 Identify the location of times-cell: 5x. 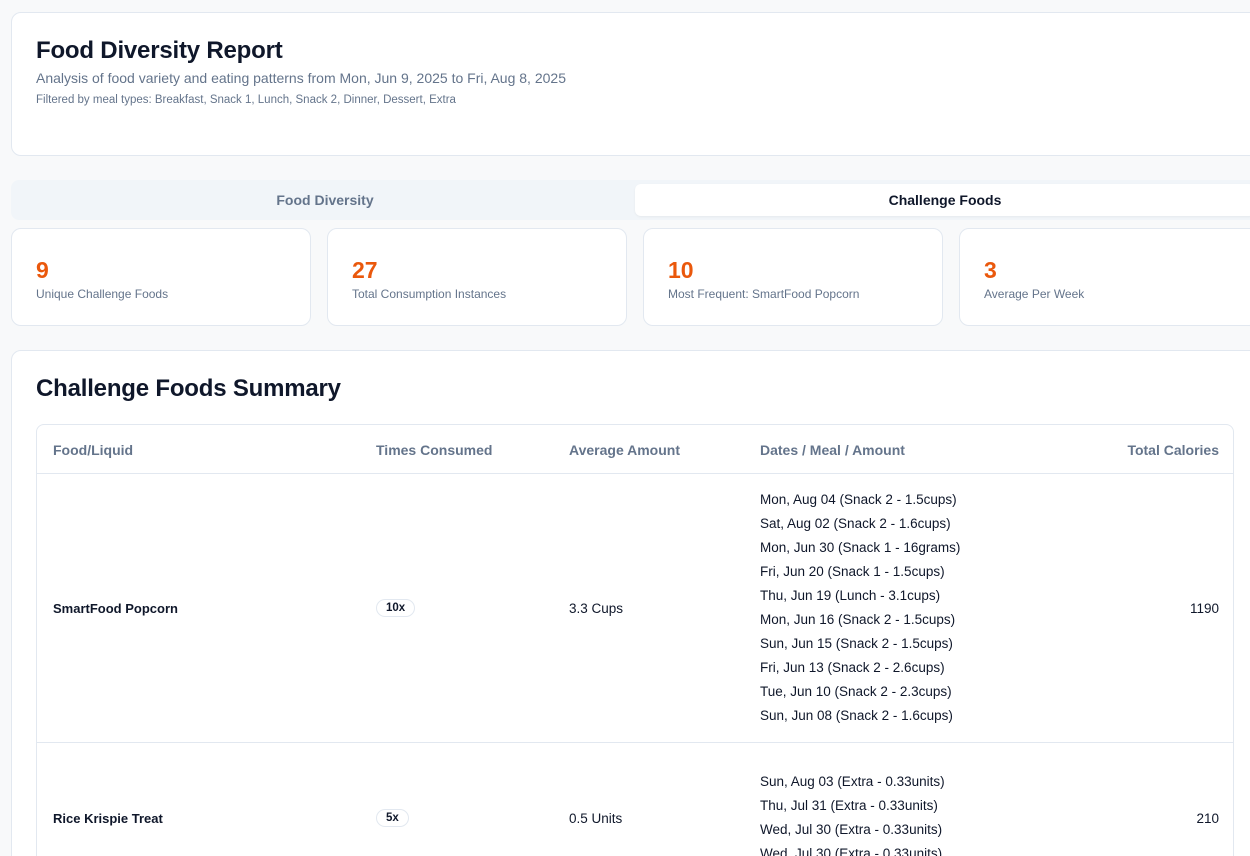
(392, 799).